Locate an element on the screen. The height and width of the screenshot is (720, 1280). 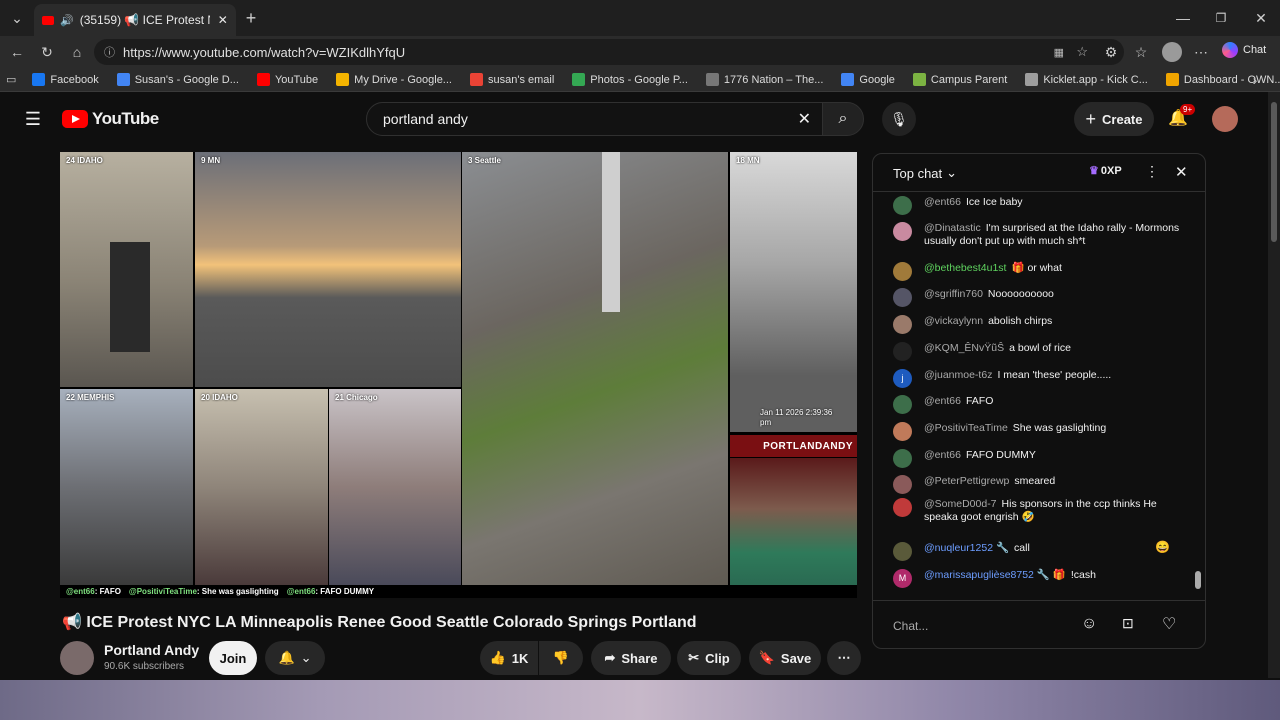
close-chat-icon: ✕ is located at coordinates (1181, 172).